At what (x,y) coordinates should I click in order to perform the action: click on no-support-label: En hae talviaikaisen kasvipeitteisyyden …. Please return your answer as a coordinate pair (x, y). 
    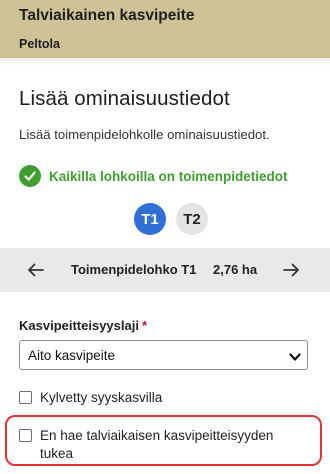
    Looking at the image, I should click on (169, 445).